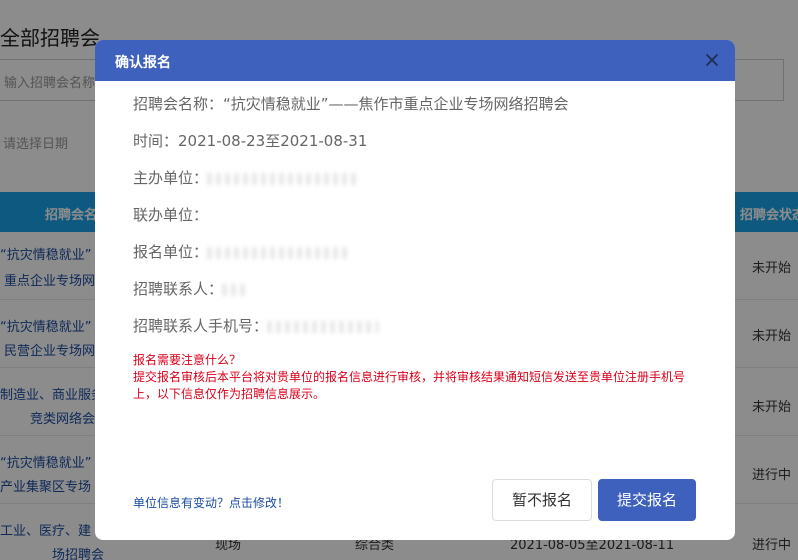  What do you see at coordinates (278, 252) in the screenshot?
I see `applicant-value-redacted` at bounding box center [278, 252].